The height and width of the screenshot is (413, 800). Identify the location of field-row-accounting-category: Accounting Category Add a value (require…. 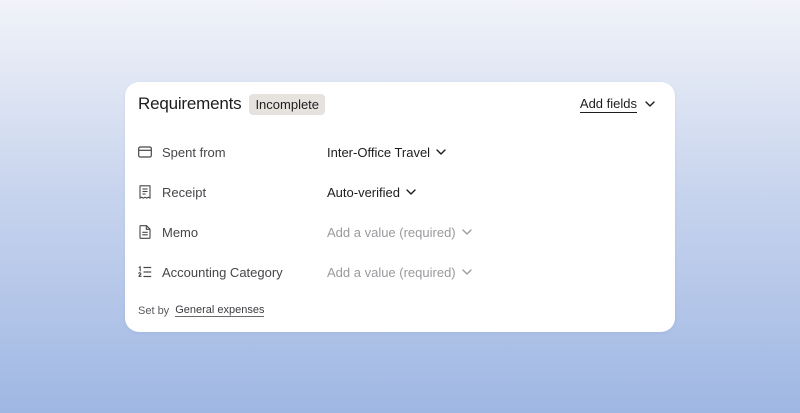
(396, 272).